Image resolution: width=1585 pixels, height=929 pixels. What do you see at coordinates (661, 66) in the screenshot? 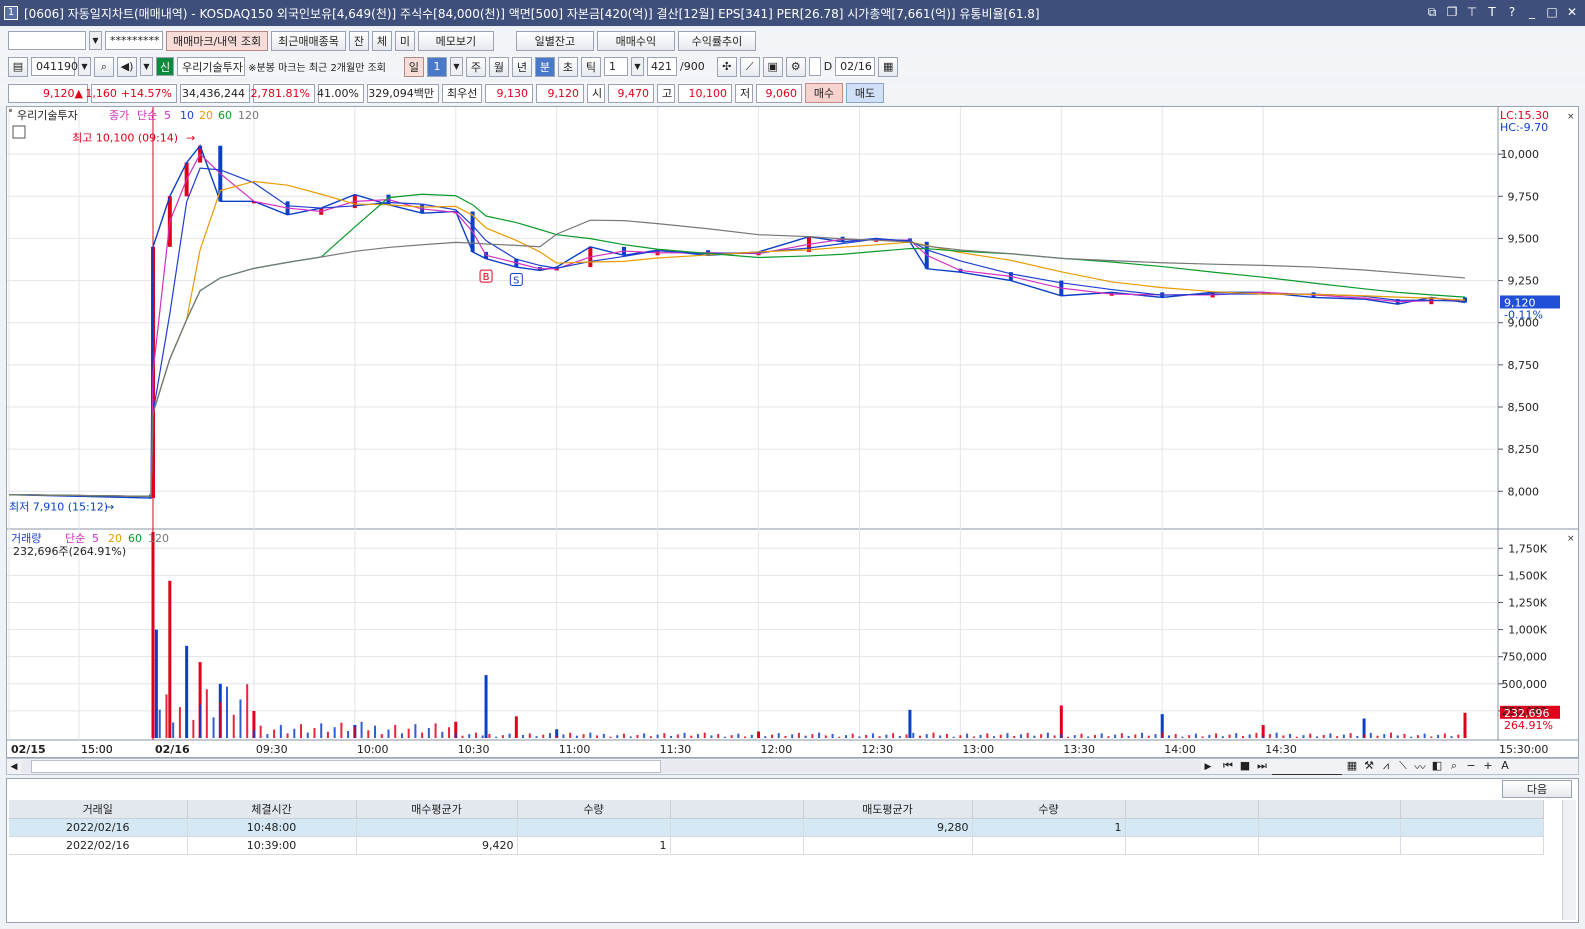
I see `count-input: 421` at bounding box center [661, 66].